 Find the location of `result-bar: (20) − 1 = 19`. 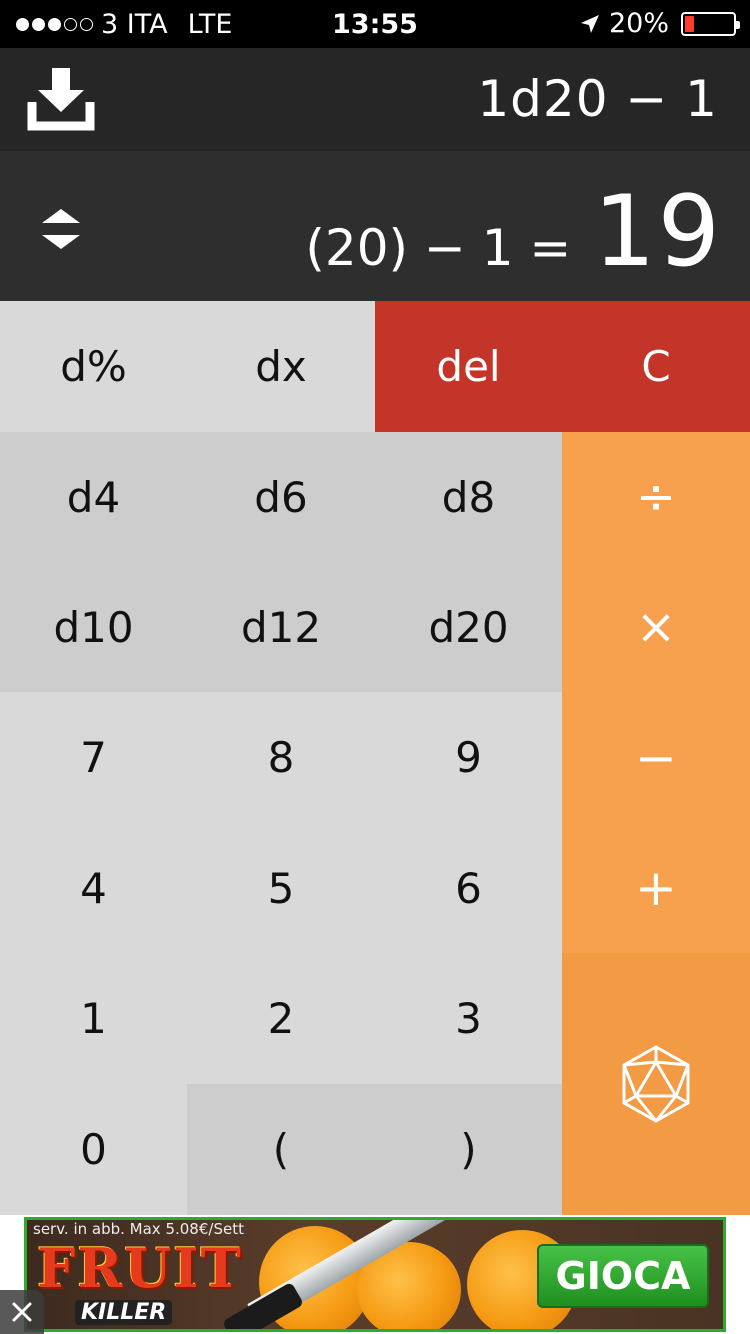

result-bar: (20) − 1 = 19 is located at coordinates (375, 226).